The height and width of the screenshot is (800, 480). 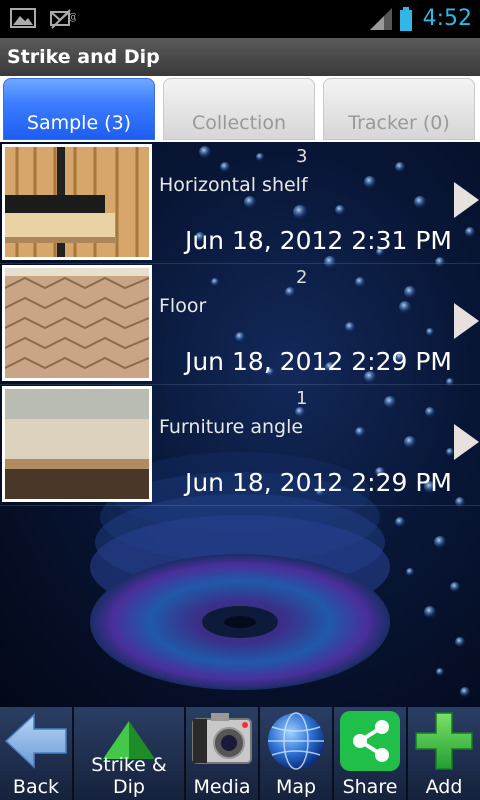 I want to click on bottom-toolbar: Back Strike & Dip Media Map Share Add, so click(x=240, y=753).